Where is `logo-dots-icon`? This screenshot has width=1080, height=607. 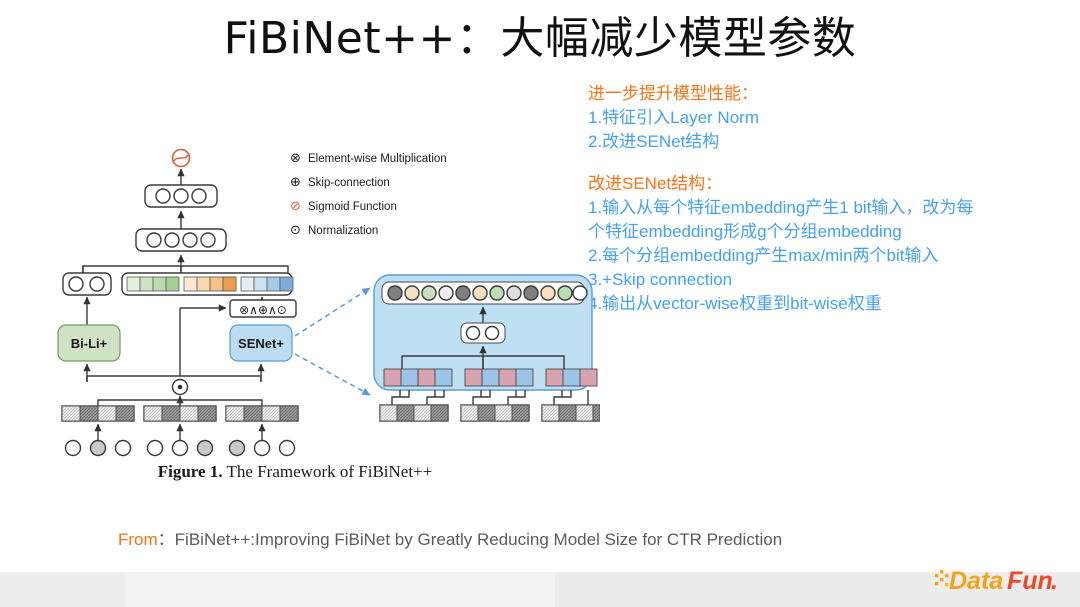
logo-dots-icon is located at coordinates (942, 578).